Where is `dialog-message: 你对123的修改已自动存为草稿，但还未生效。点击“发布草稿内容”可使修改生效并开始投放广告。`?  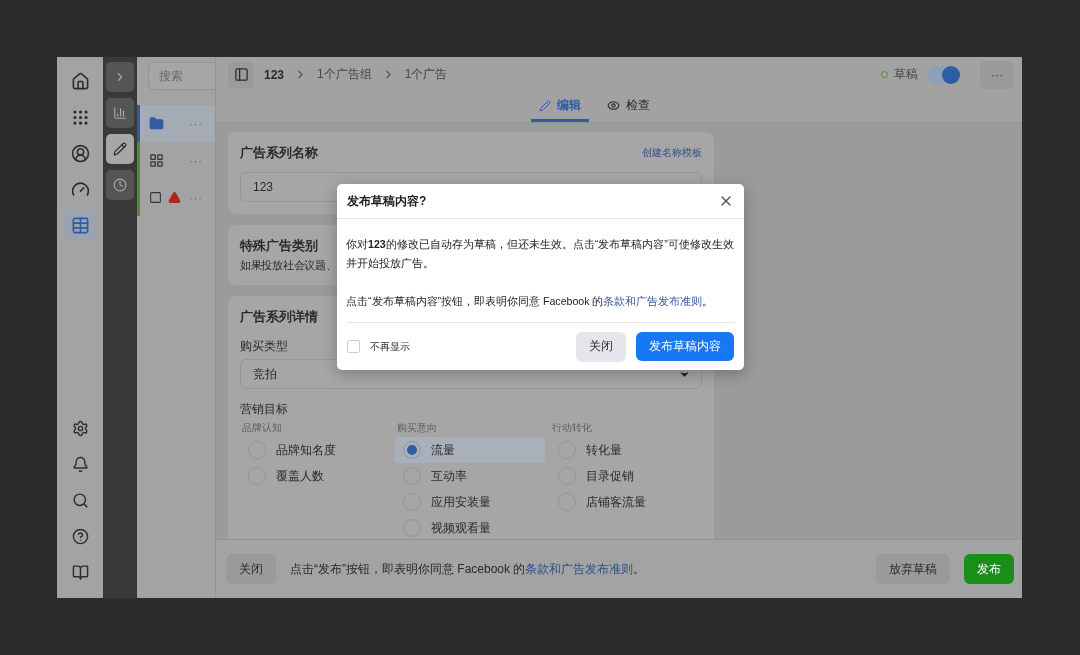 dialog-message: 你对123的修改已自动存为草稿，但还未生效。点击“发布草稿内容”可使修改生效并开始投放广告。 is located at coordinates (540, 254).